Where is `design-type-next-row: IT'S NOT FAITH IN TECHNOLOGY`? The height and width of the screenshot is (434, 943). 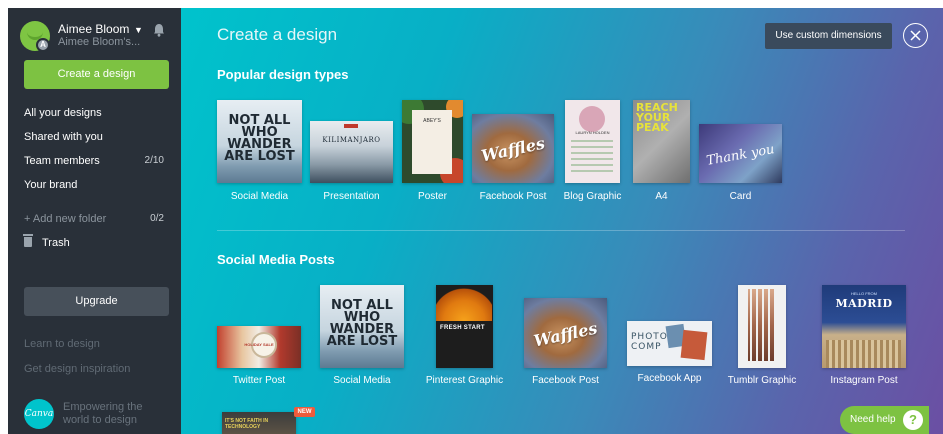
design-type-next-row: IT'S NOT FAITH IN TECHNOLOGY is located at coordinates (259, 423).